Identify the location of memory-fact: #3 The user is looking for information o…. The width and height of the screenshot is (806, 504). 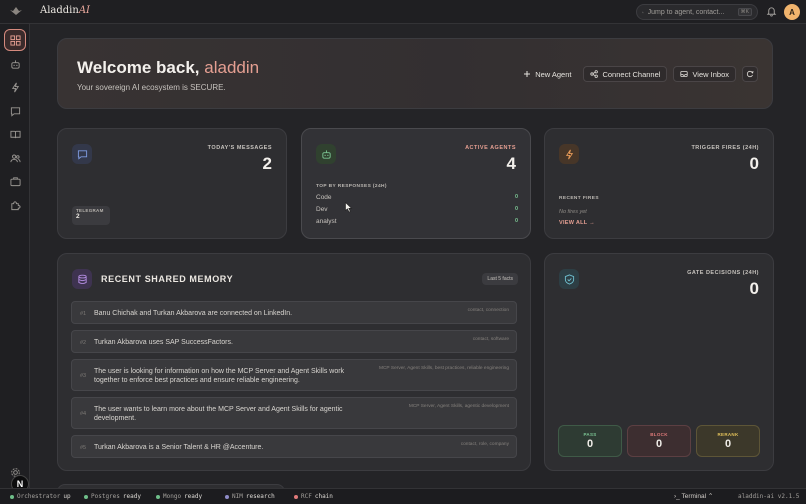
(294, 375).